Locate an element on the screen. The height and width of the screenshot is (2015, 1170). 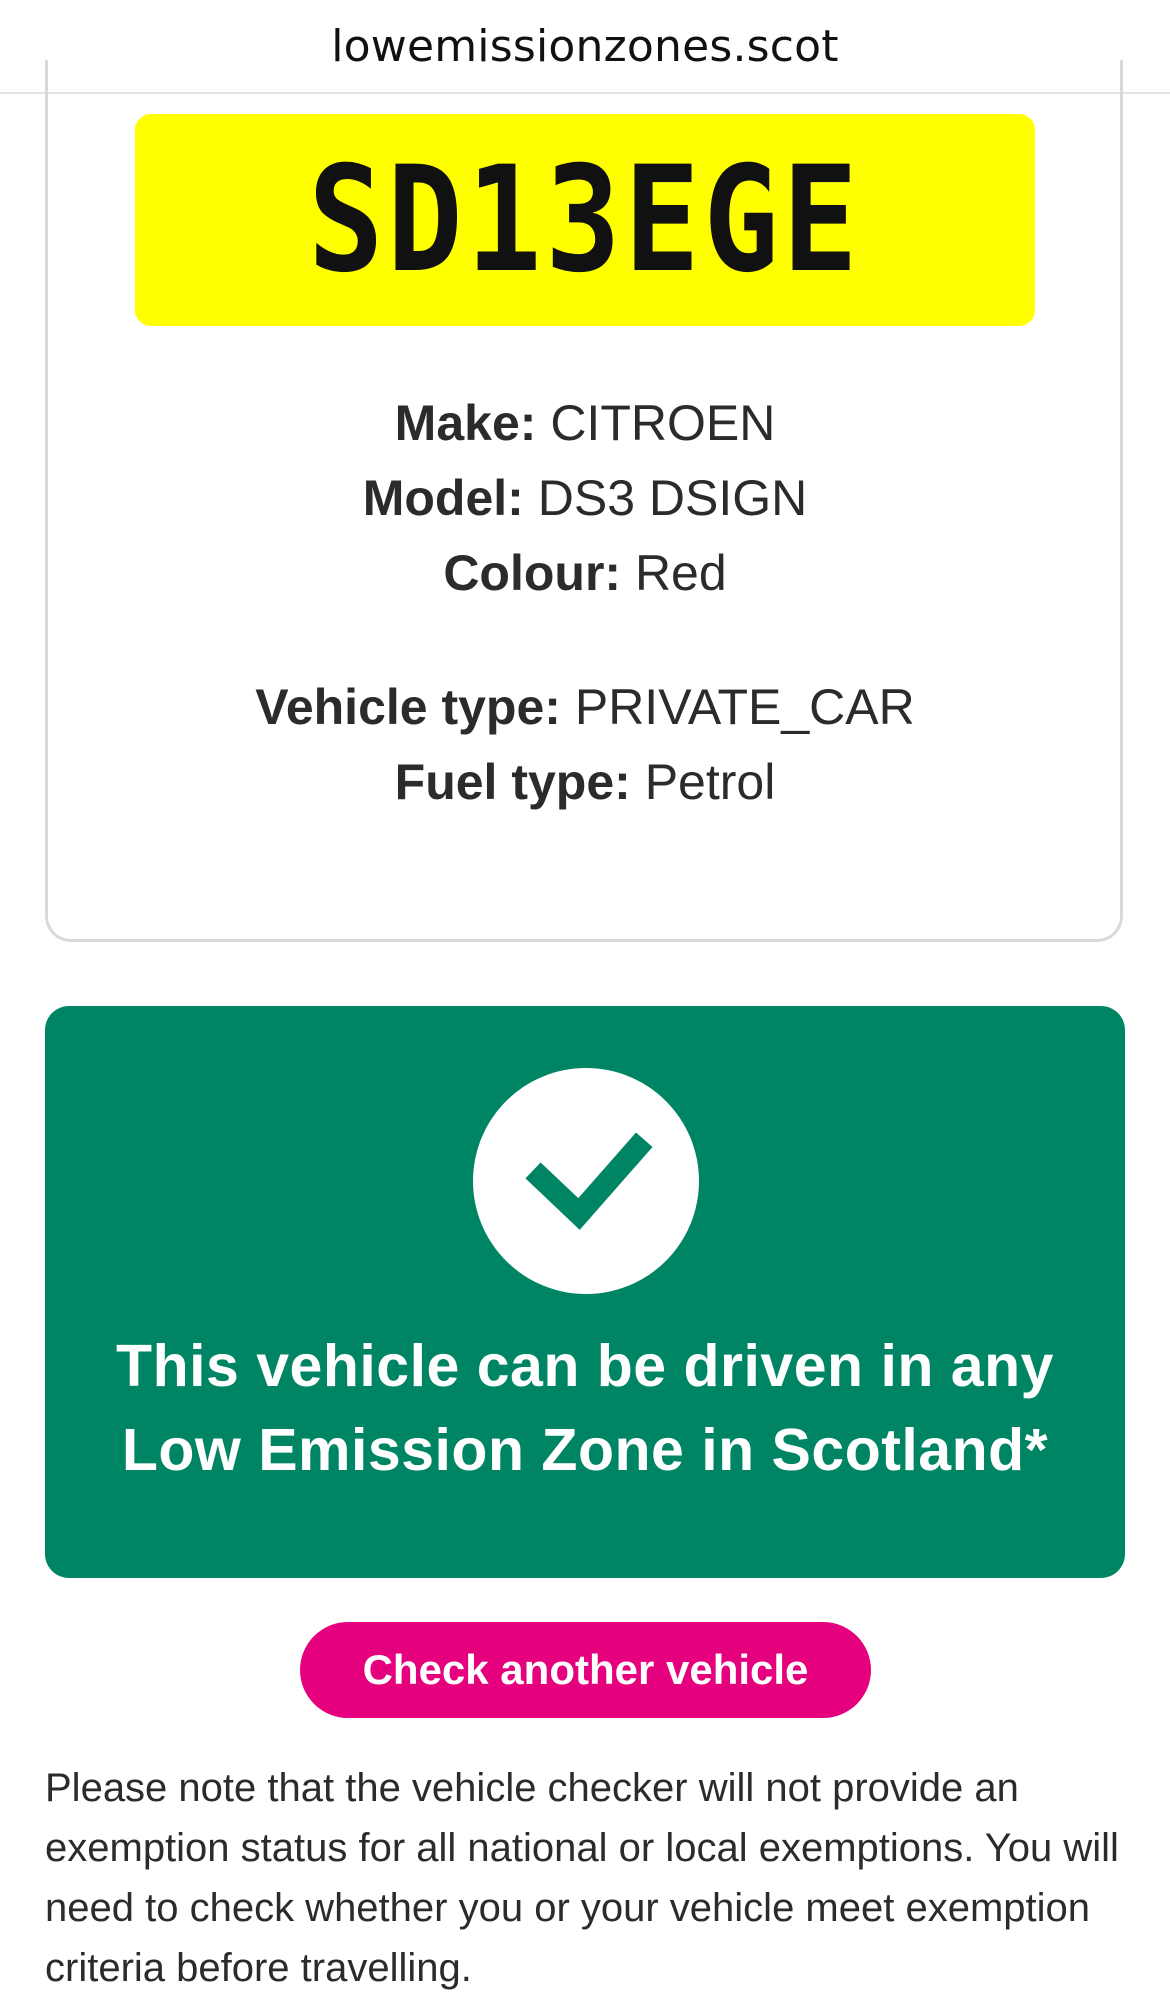
make-value: CITROEN is located at coordinates (663, 423).